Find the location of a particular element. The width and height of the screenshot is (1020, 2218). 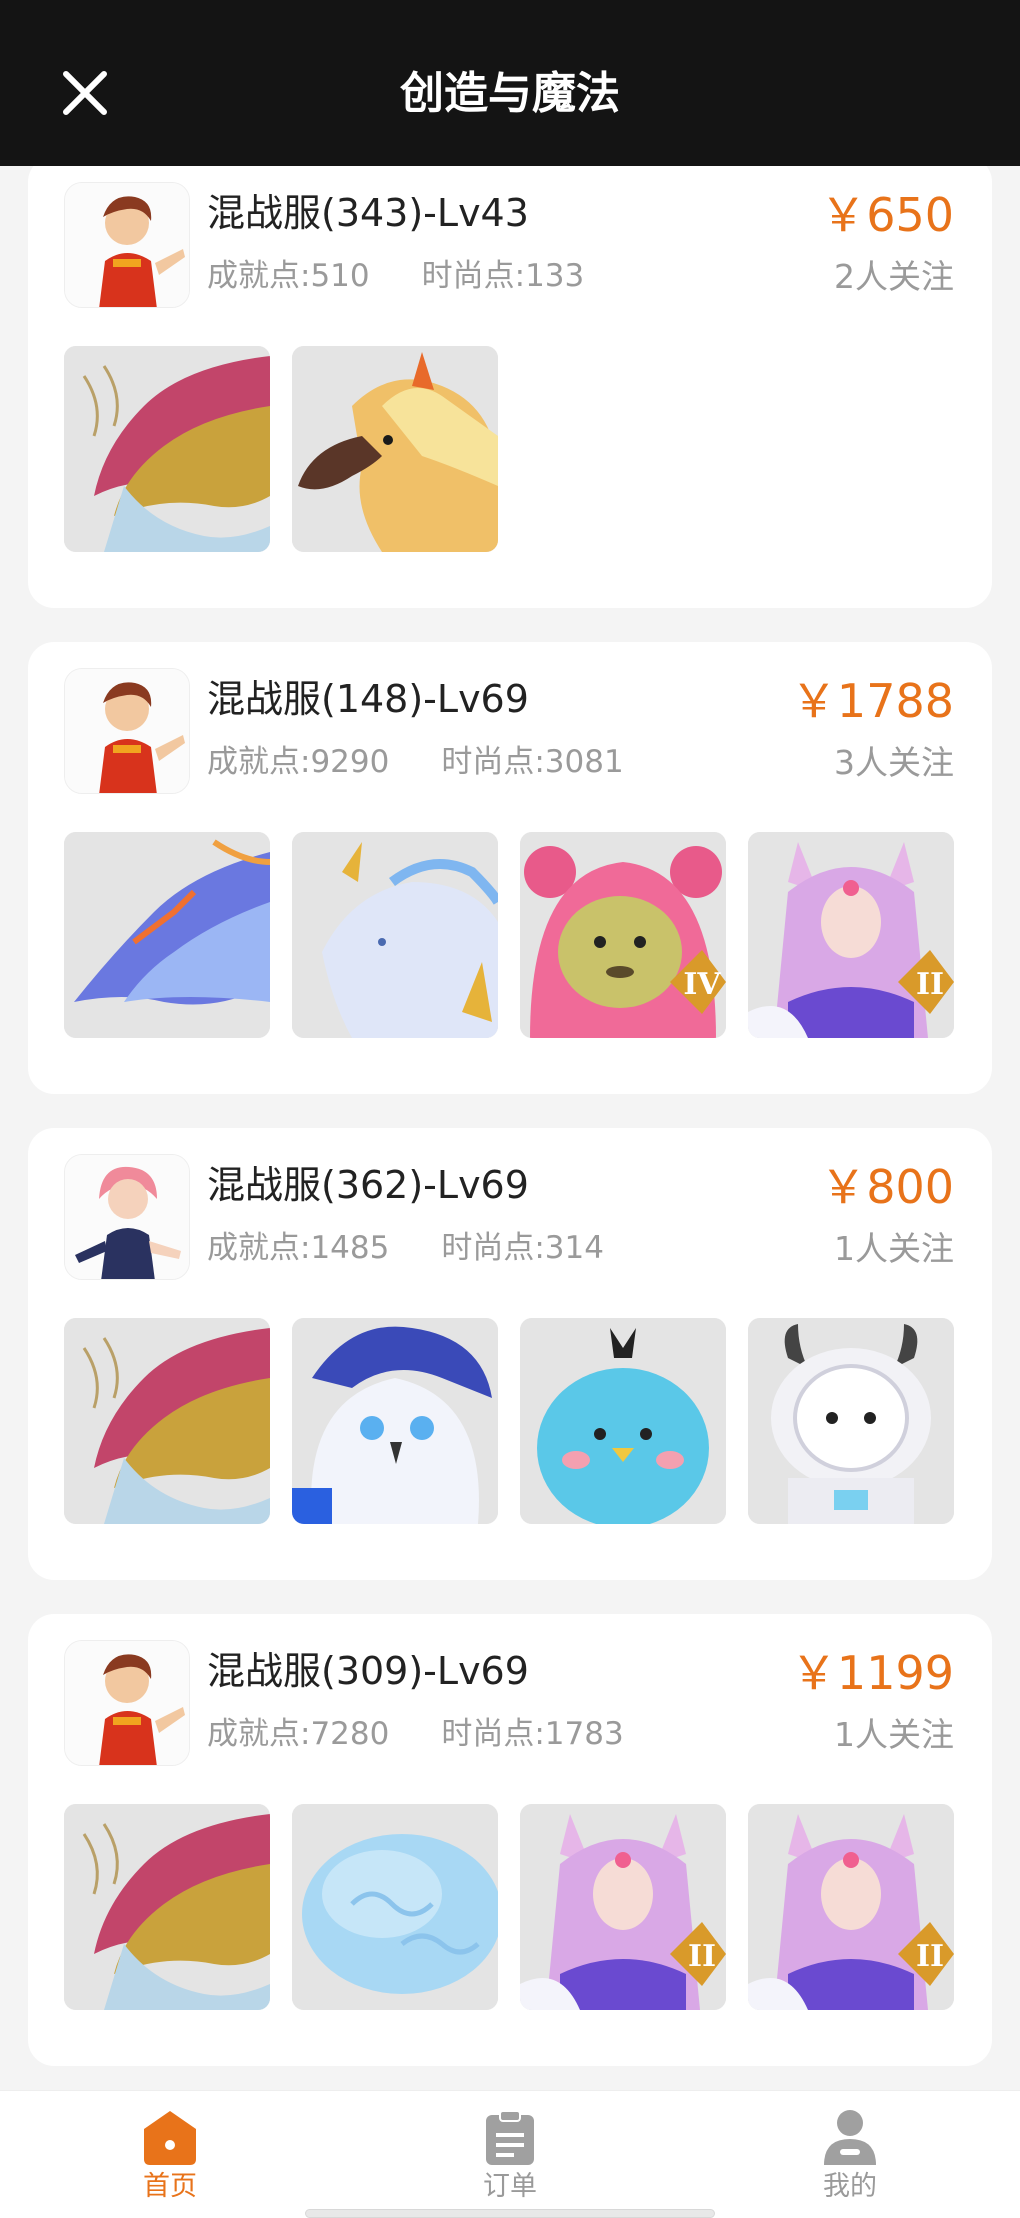

achievement-points: 成就点:1485 is located at coordinates (298, 1248).